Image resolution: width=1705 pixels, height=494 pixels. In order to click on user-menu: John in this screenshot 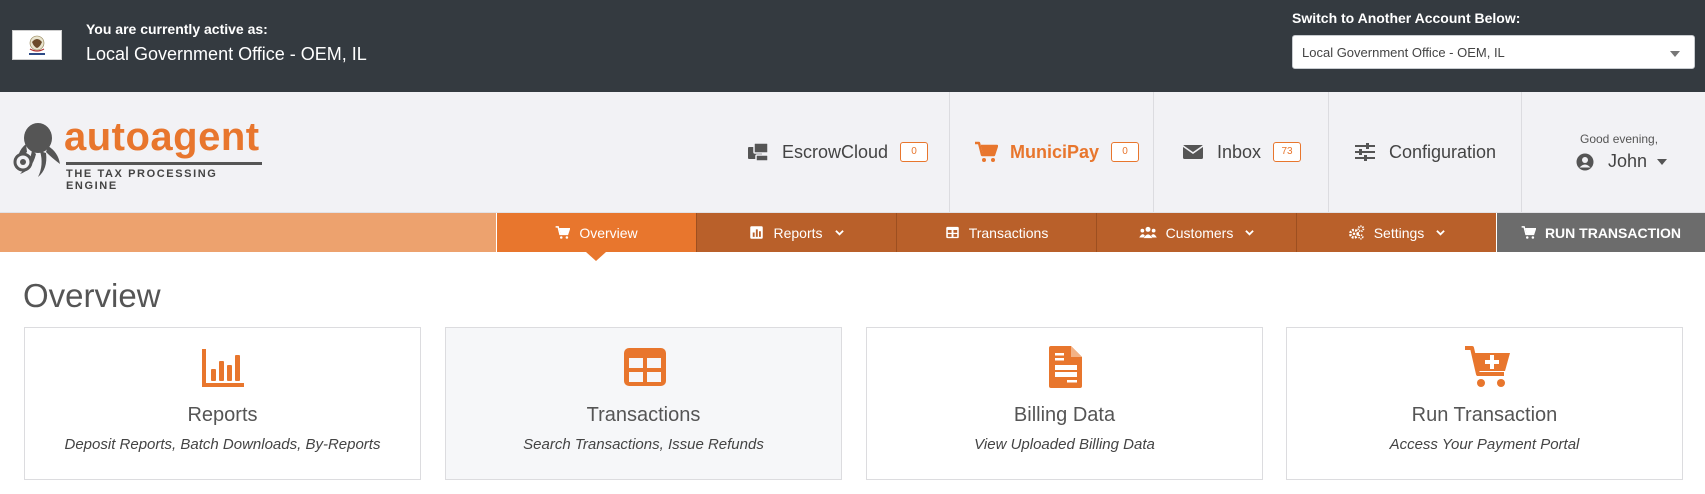, I will do `click(1622, 161)`.